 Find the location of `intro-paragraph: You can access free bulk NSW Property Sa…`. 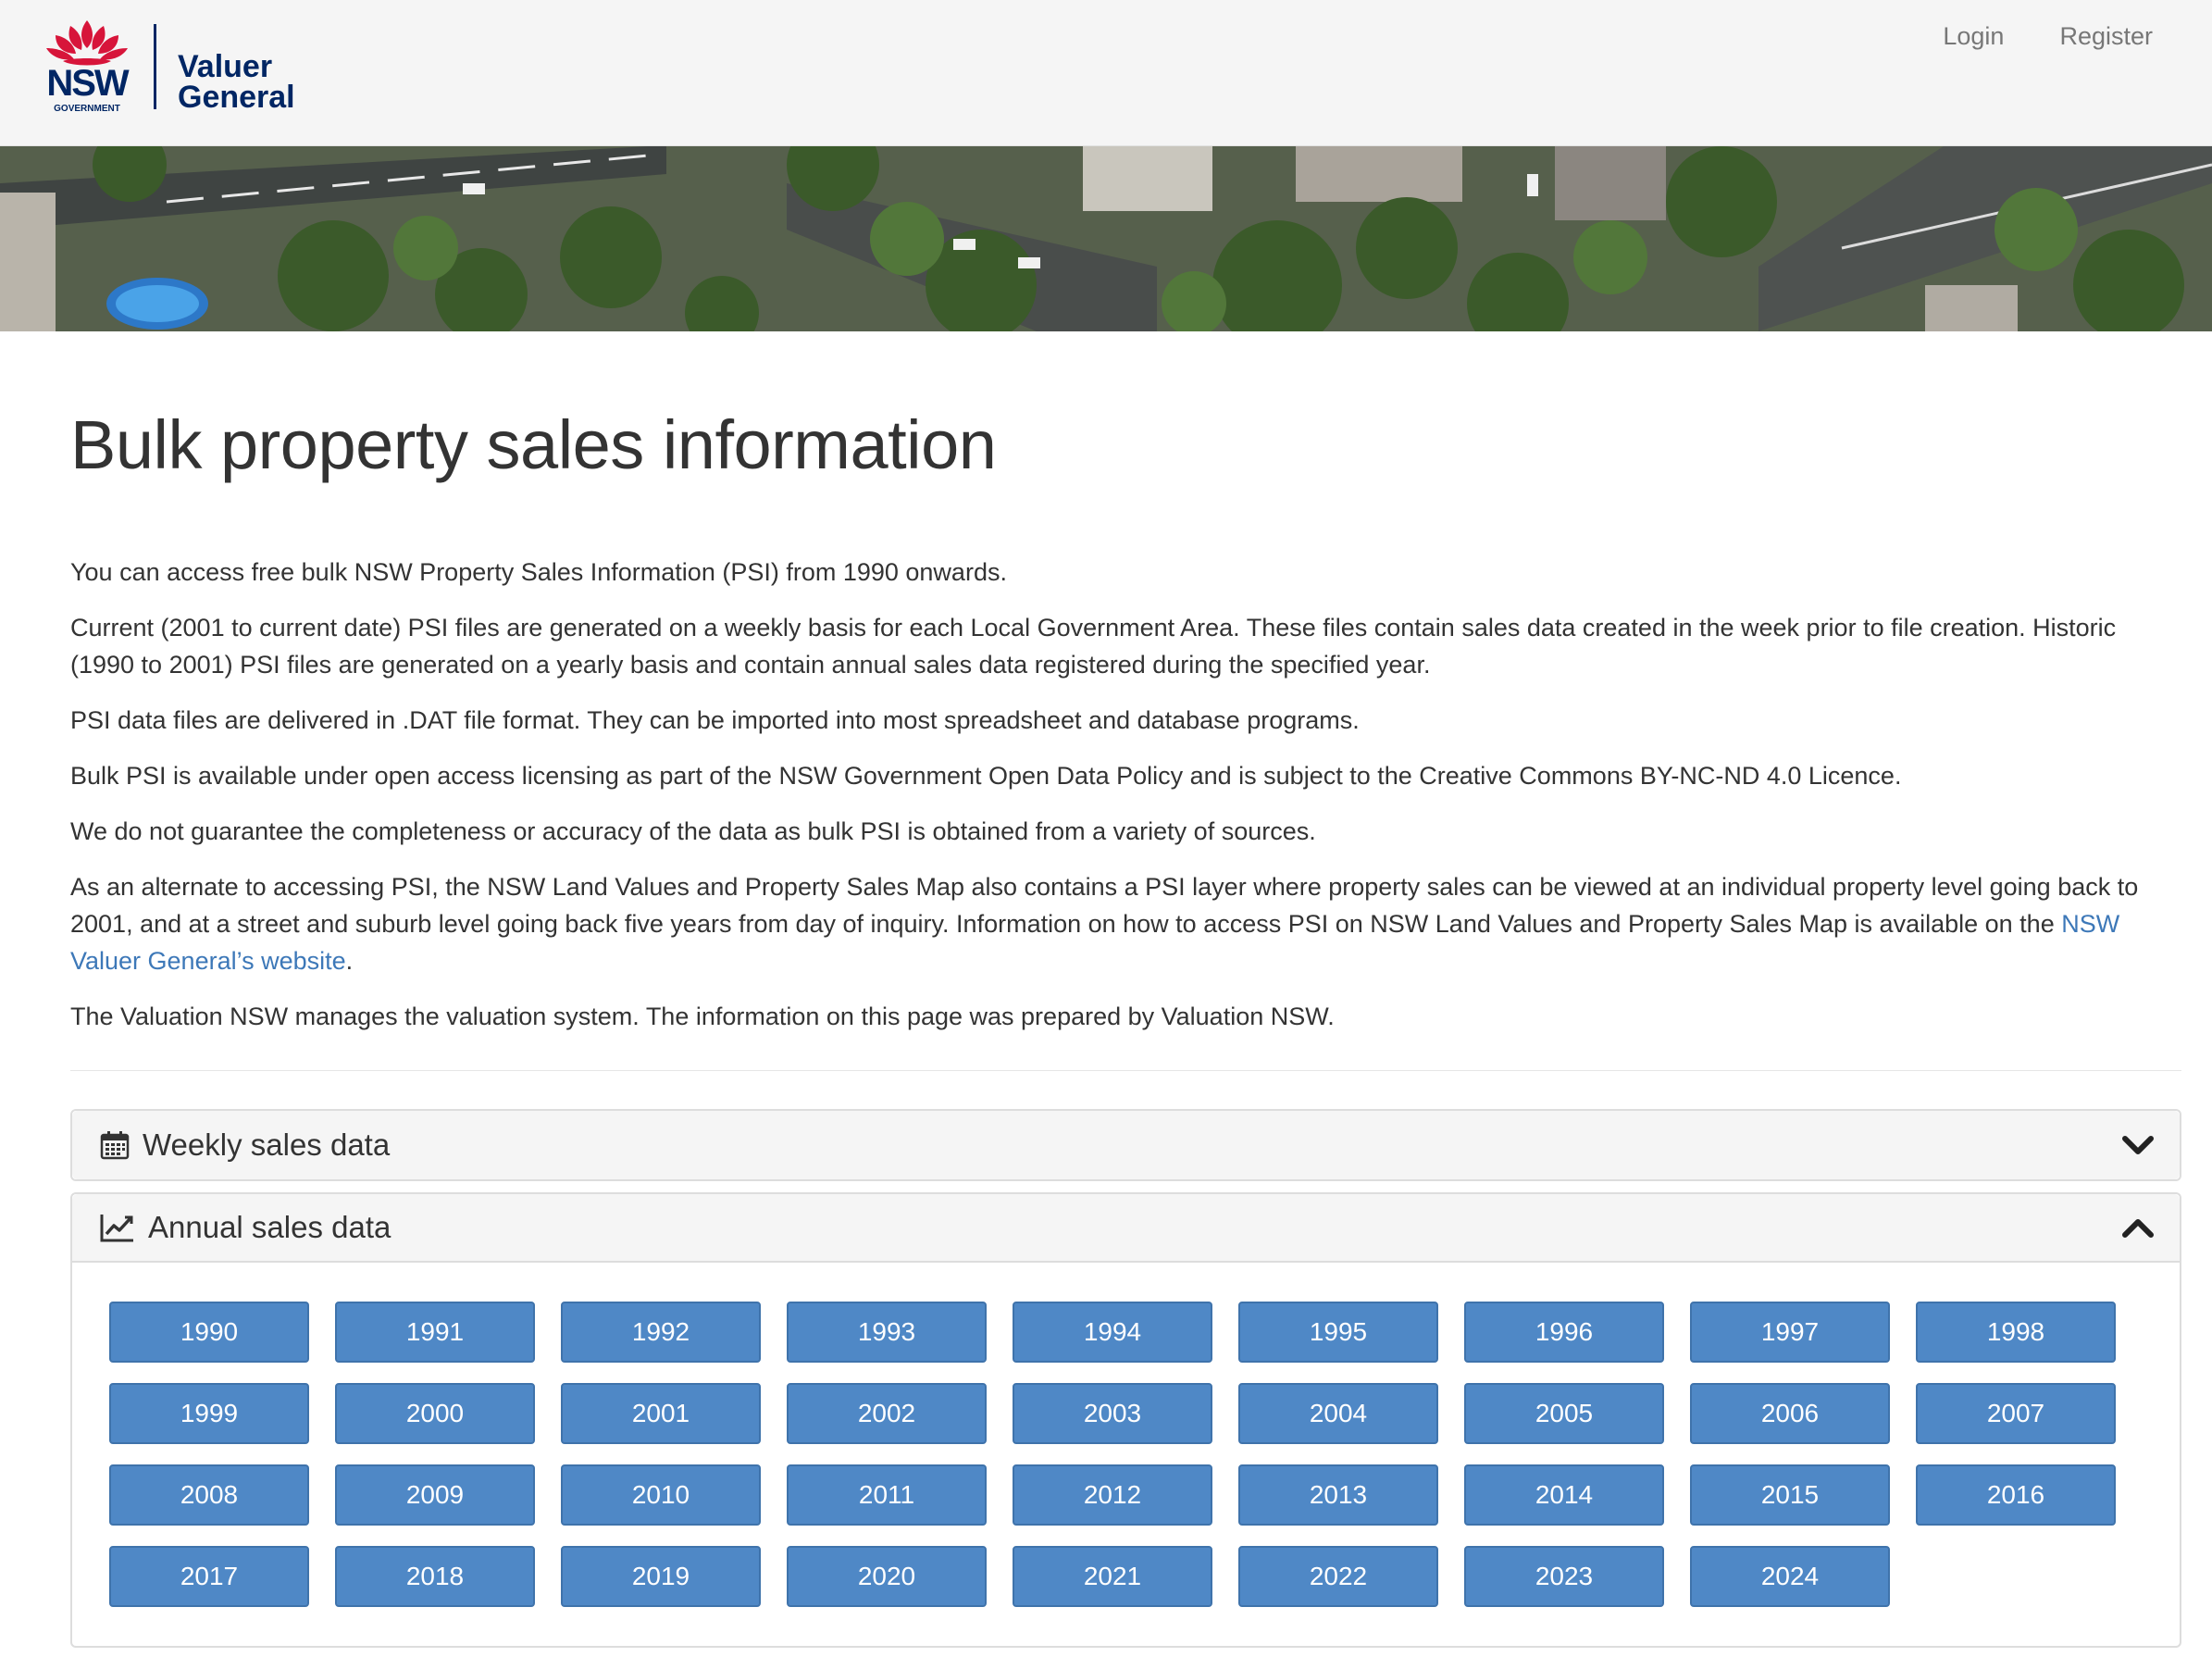

intro-paragraph: You can access free bulk NSW Property Sa… is located at coordinates (538, 572).